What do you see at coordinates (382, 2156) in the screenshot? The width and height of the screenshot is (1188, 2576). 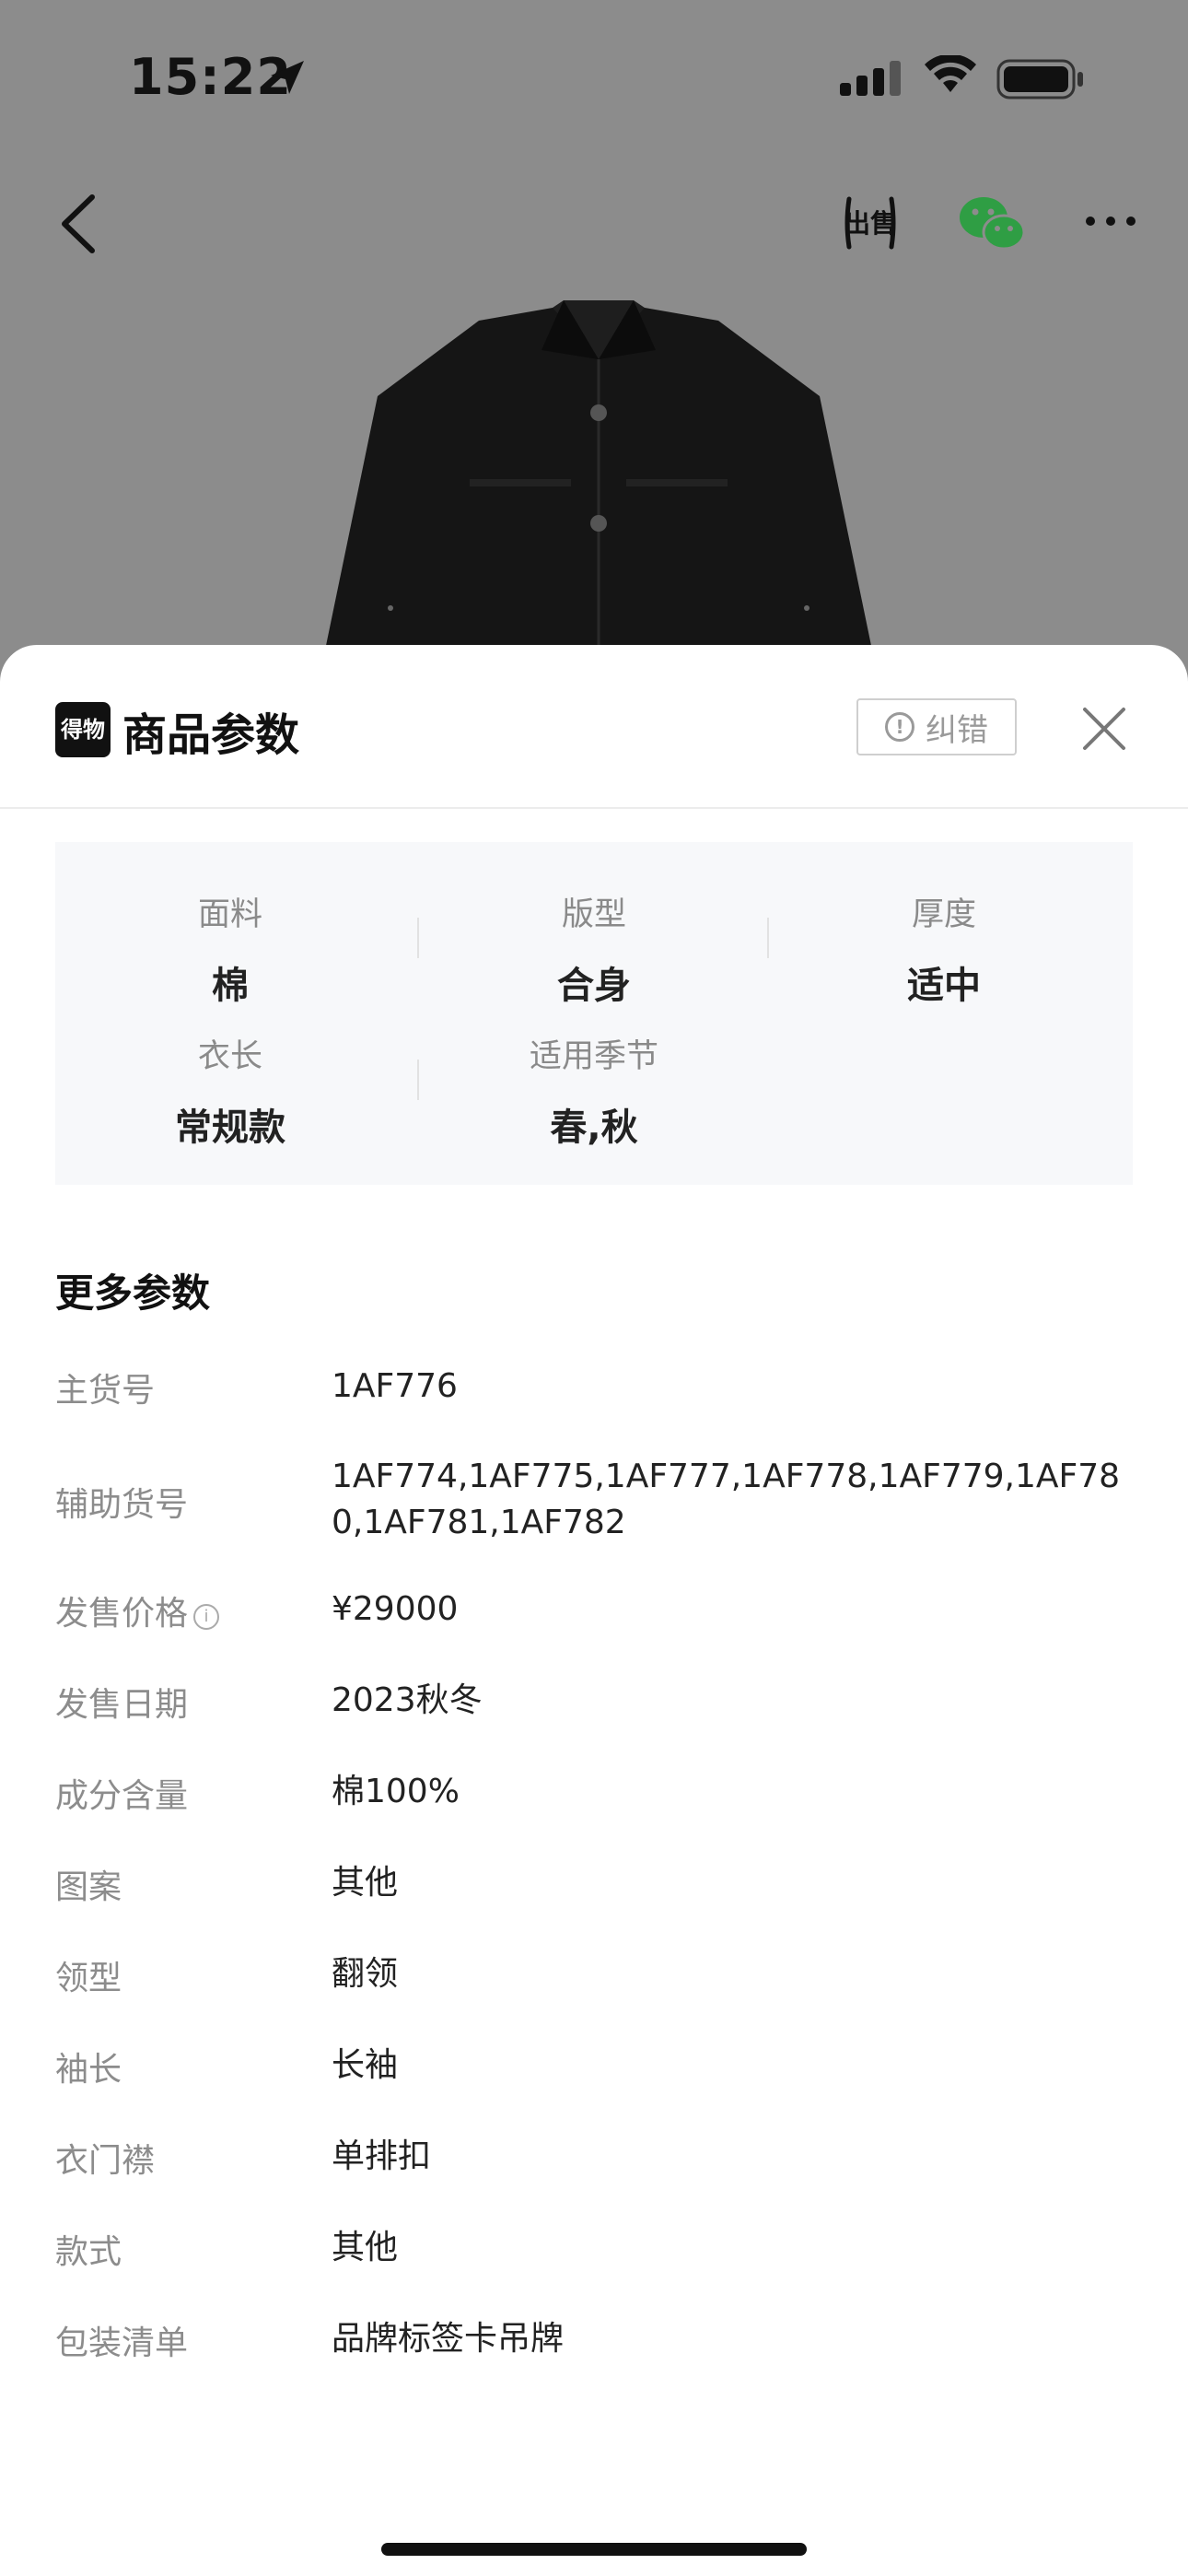 I see `param-value: 单排扣` at bounding box center [382, 2156].